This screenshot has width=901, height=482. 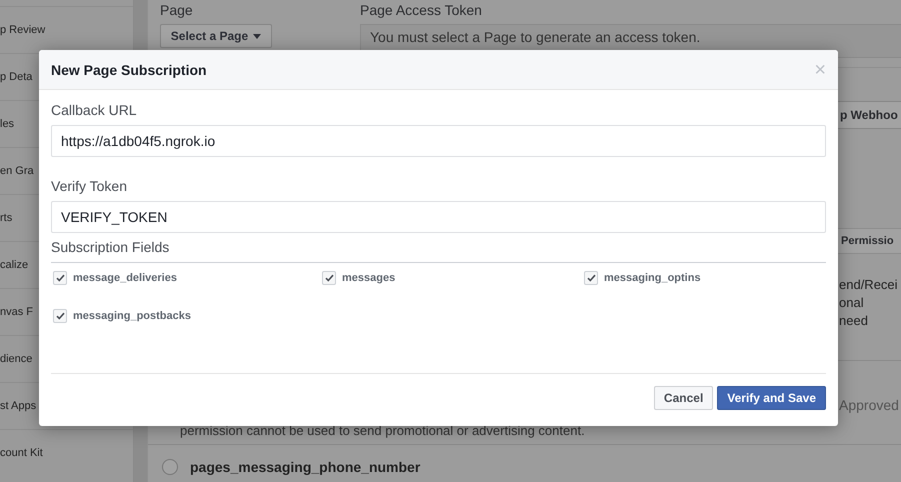 What do you see at coordinates (17, 171) in the screenshot?
I see `sidebar-item: en Gra` at bounding box center [17, 171].